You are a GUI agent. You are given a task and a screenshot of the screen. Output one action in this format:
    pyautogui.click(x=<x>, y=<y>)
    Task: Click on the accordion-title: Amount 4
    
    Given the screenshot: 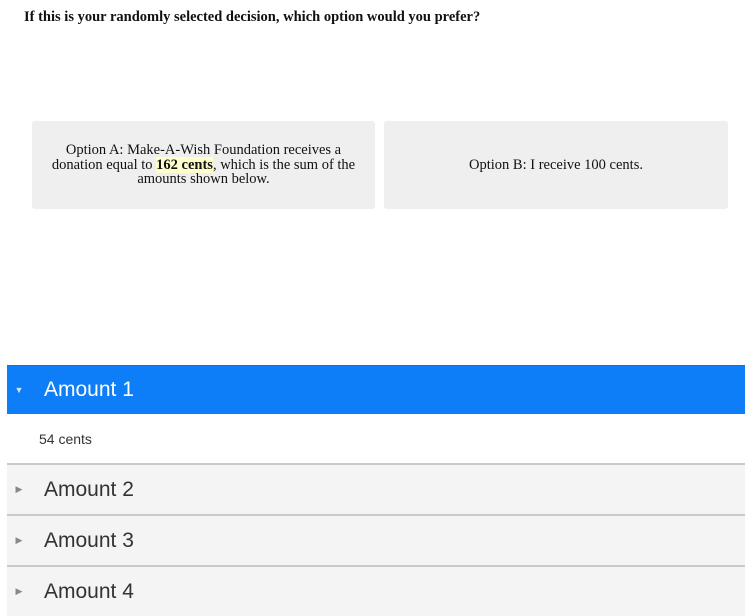 What is the action you would take?
    pyautogui.click(x=89, y=591)
    